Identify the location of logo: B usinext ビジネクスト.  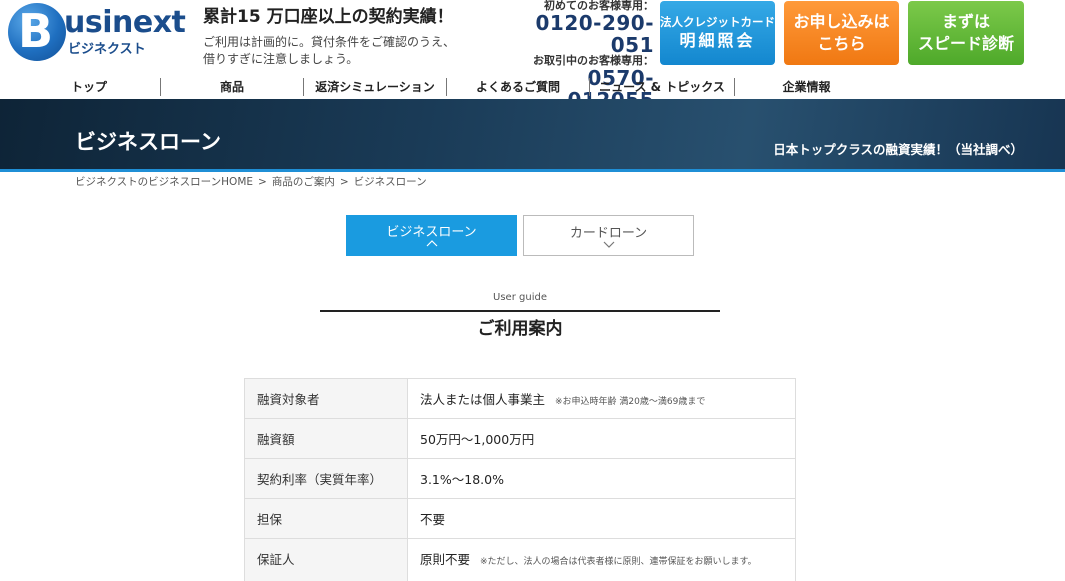
(97, 32).